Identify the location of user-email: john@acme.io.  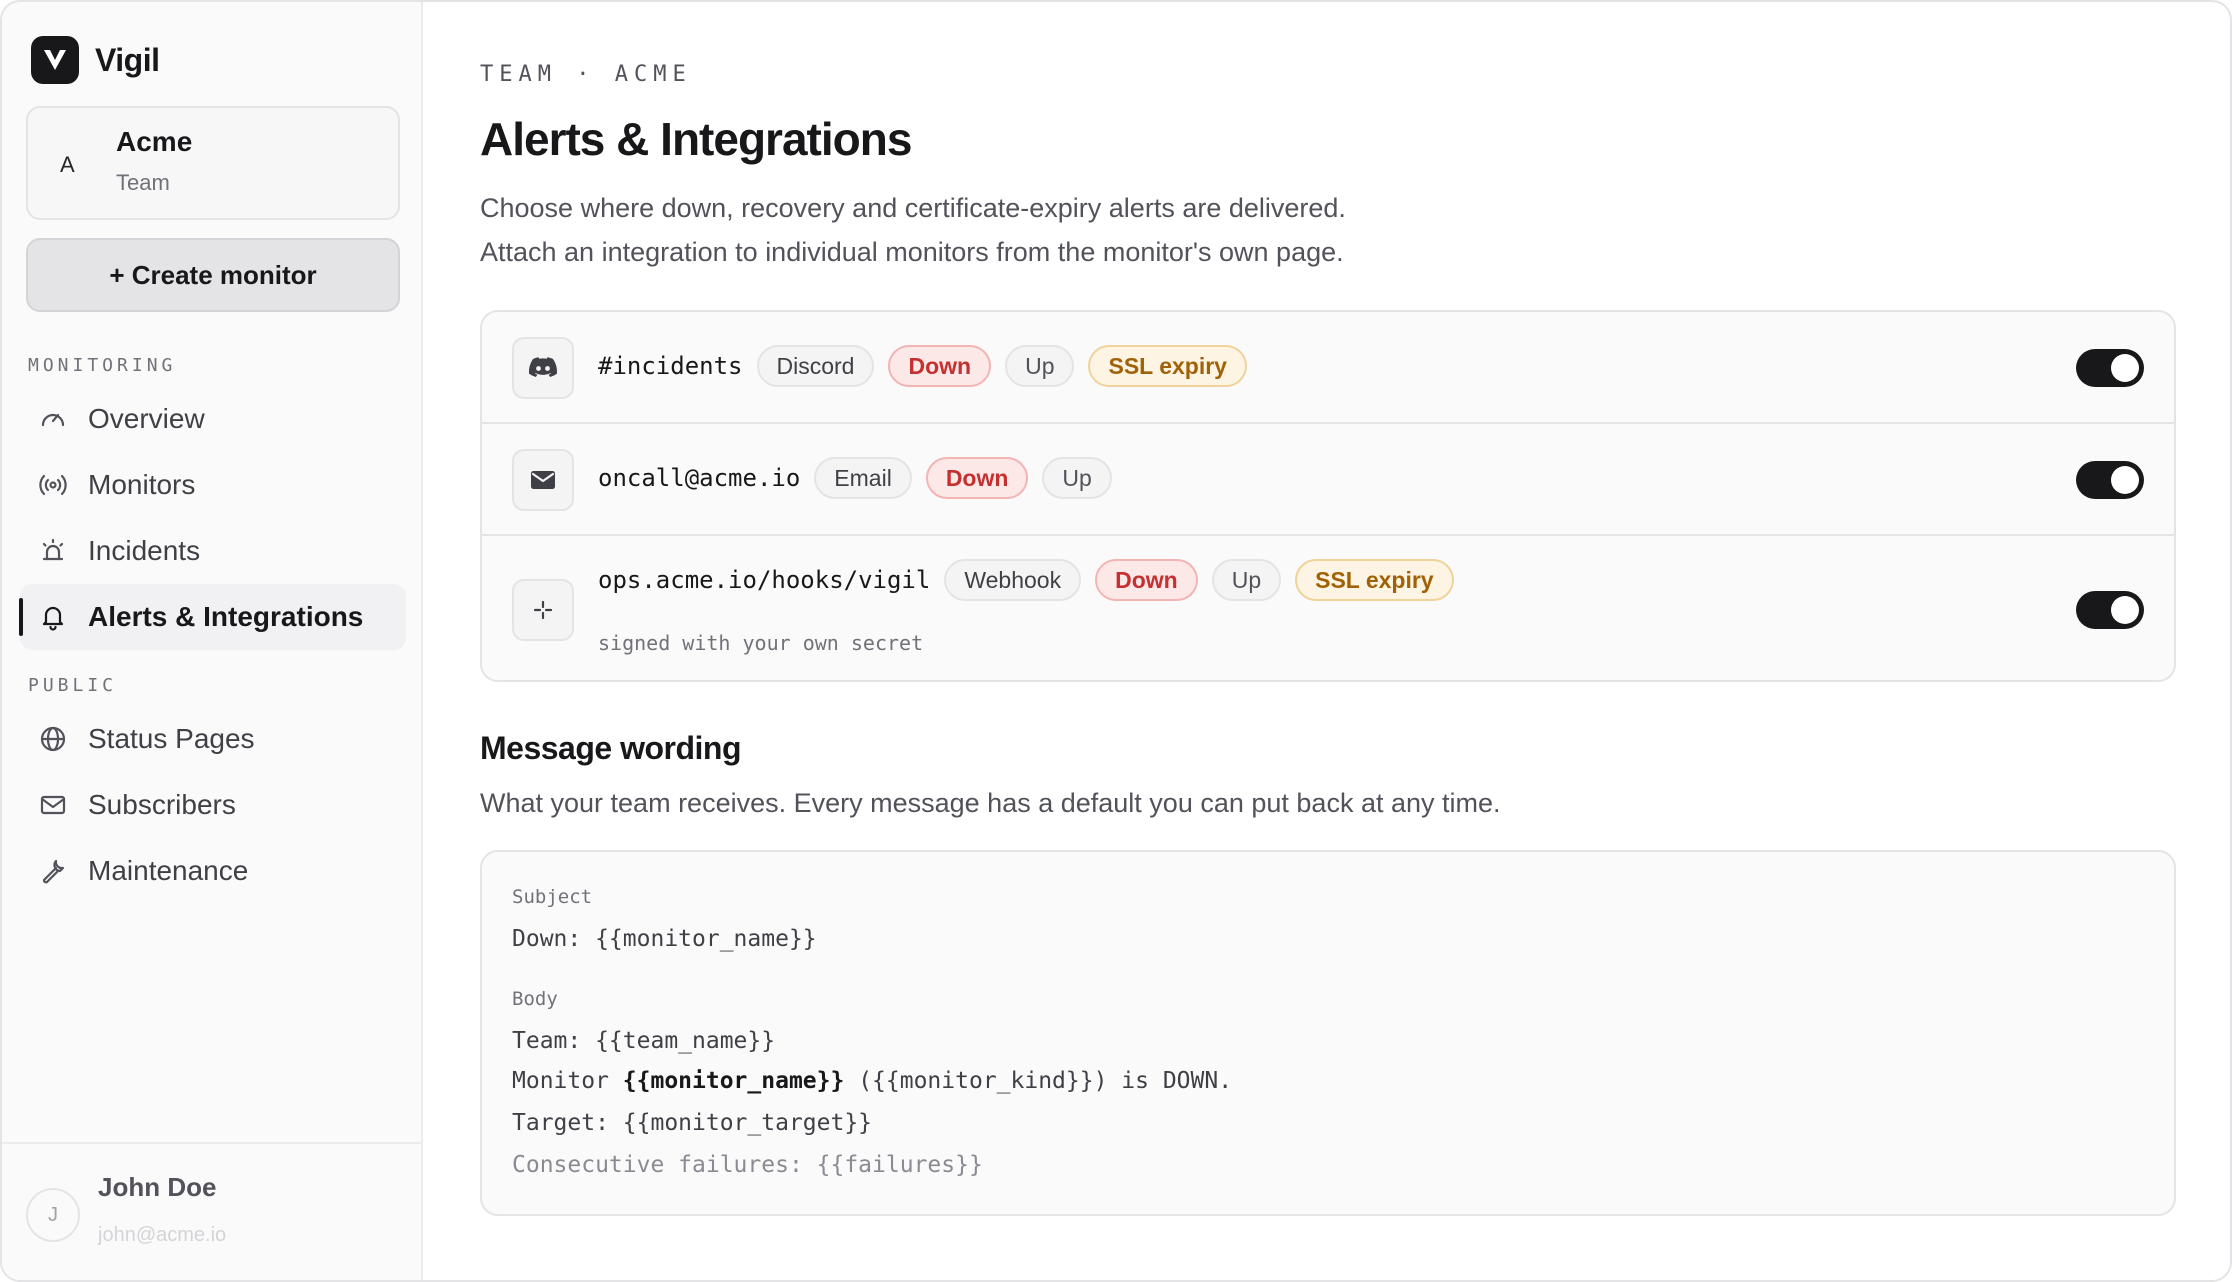
(162, 1235).